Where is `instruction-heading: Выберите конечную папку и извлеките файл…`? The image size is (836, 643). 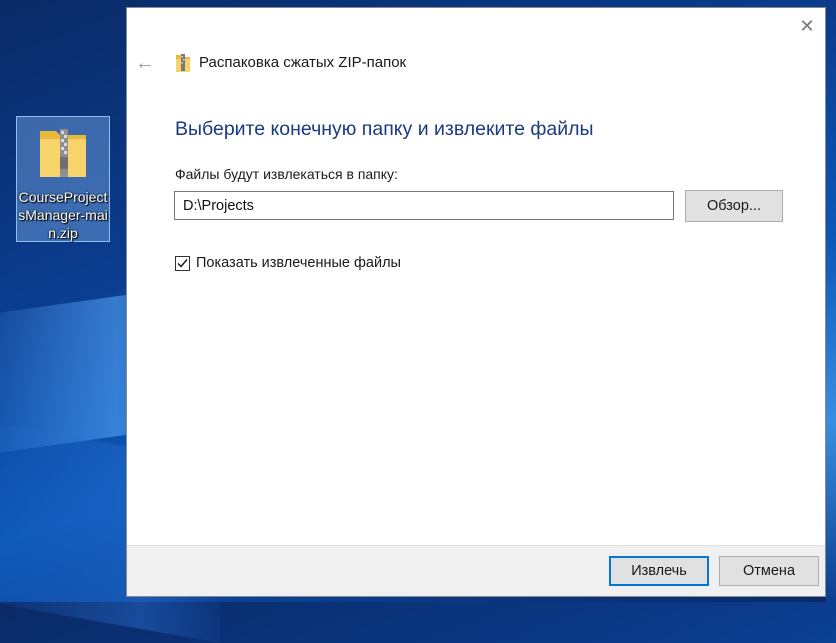
instruction-heading: Выберите конечную папку и извлеките файл… is located at coordinates (384, 129).